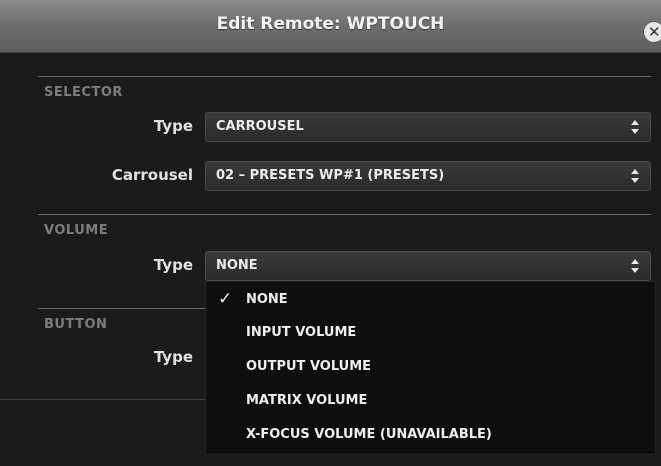 This screenshot has height=466, width=661. I want to click on selector-type-value: CARROUSEL, so click(260, 126).